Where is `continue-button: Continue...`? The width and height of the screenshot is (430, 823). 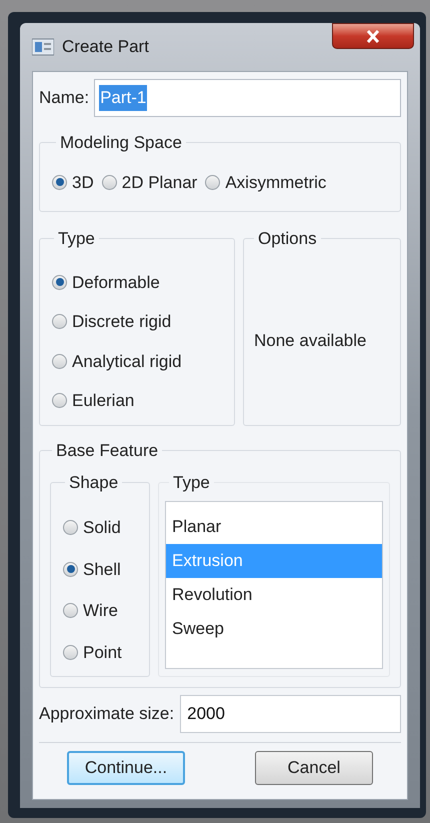 continue-button: Continue... is located at coordinates (126, 767).